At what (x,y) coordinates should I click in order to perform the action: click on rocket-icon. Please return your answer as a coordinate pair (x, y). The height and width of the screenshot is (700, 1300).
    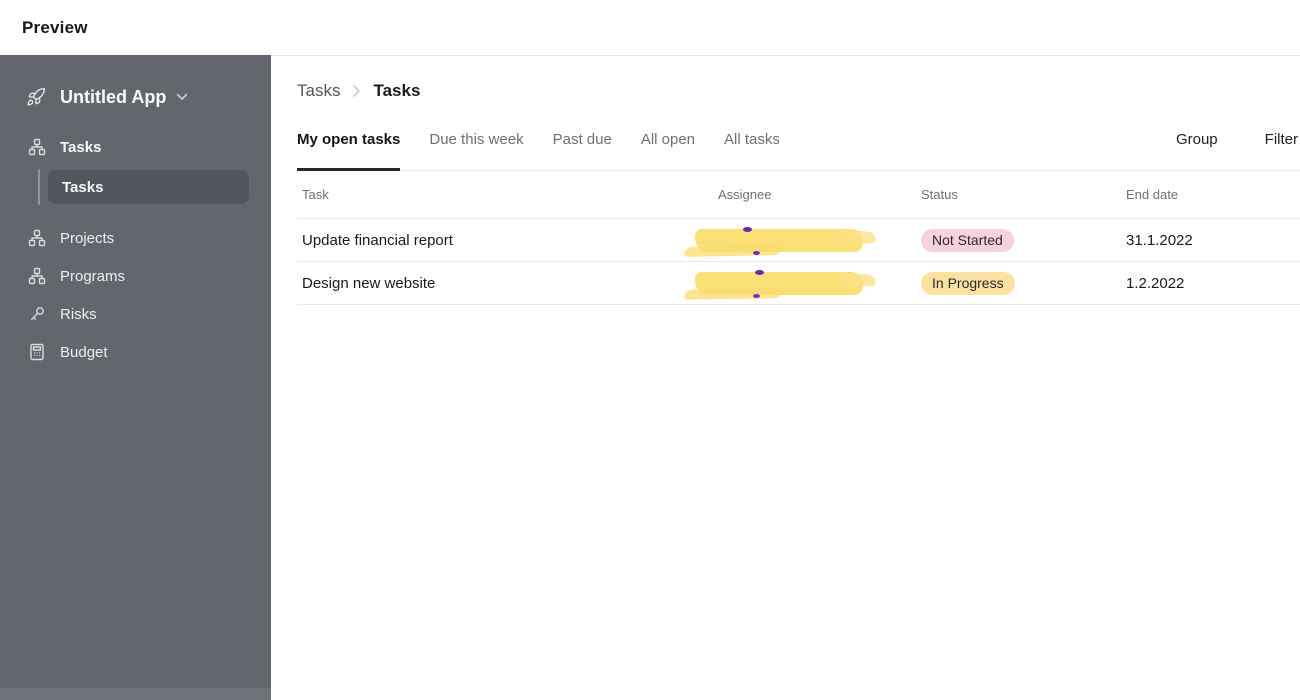
    Looking at the image, I should click on (36, 97).